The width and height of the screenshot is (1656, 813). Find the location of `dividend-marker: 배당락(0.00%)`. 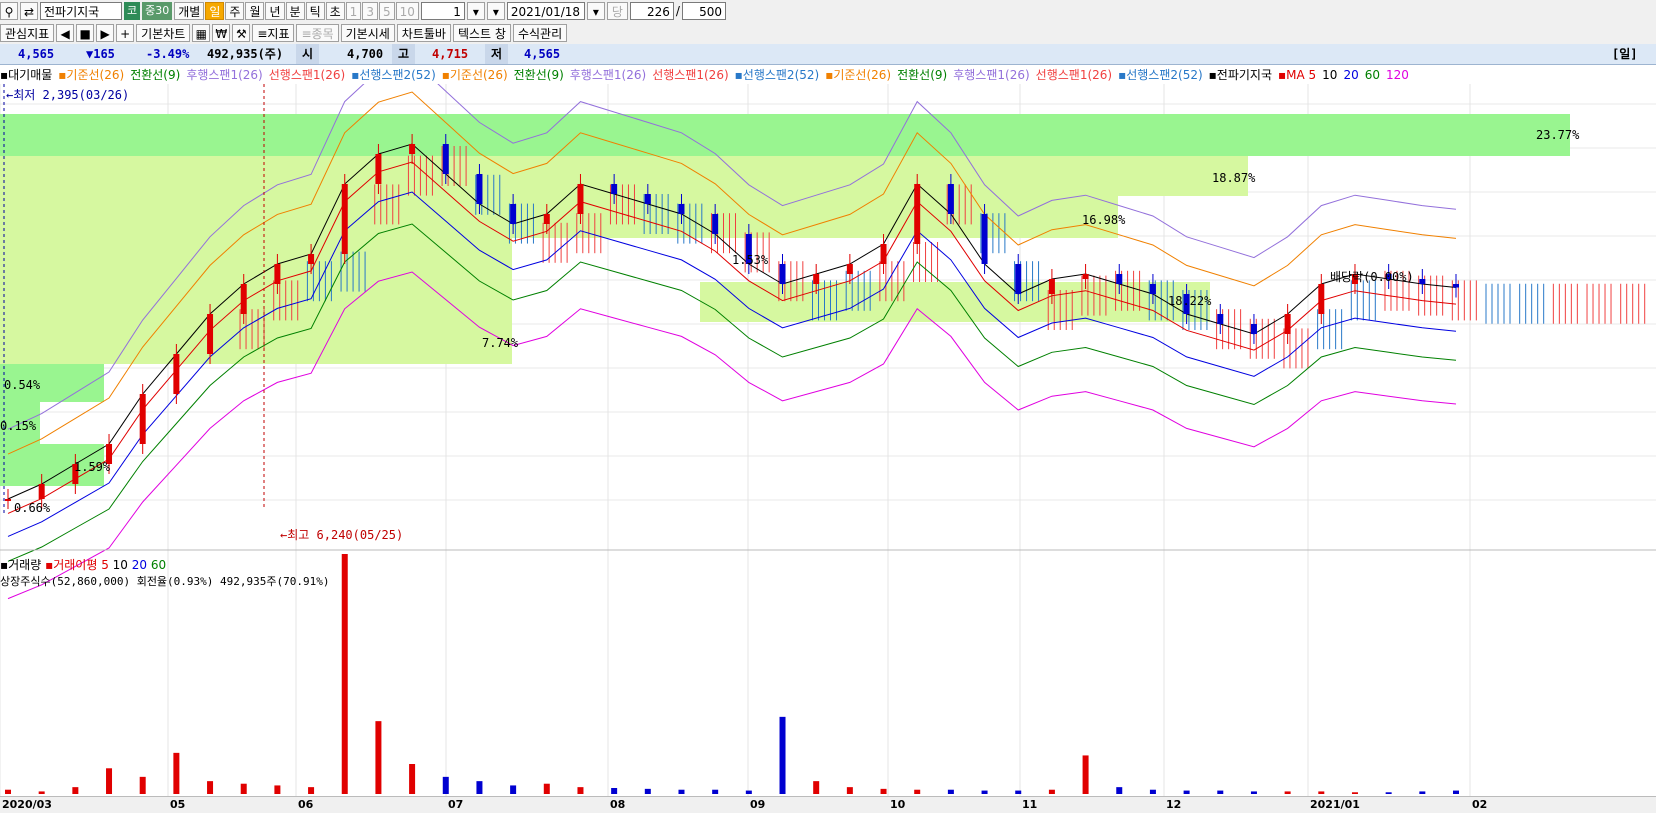

dividend-marker: 배당락(0.00%) is located at coordinates (1372, 277).